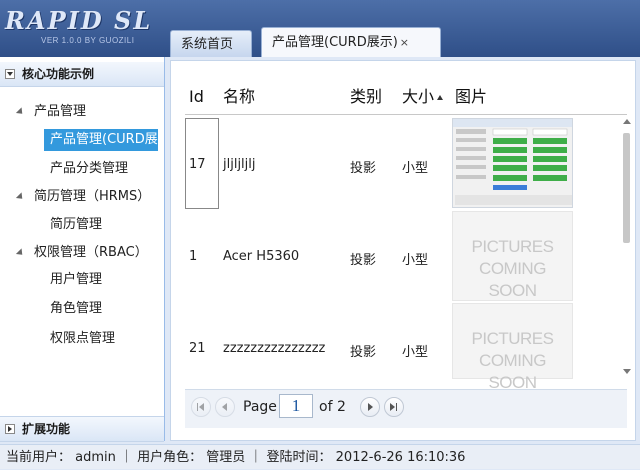 This screenshot has height=470, width=640. I want to click on column-header-label: 类别, so click(366, 96).